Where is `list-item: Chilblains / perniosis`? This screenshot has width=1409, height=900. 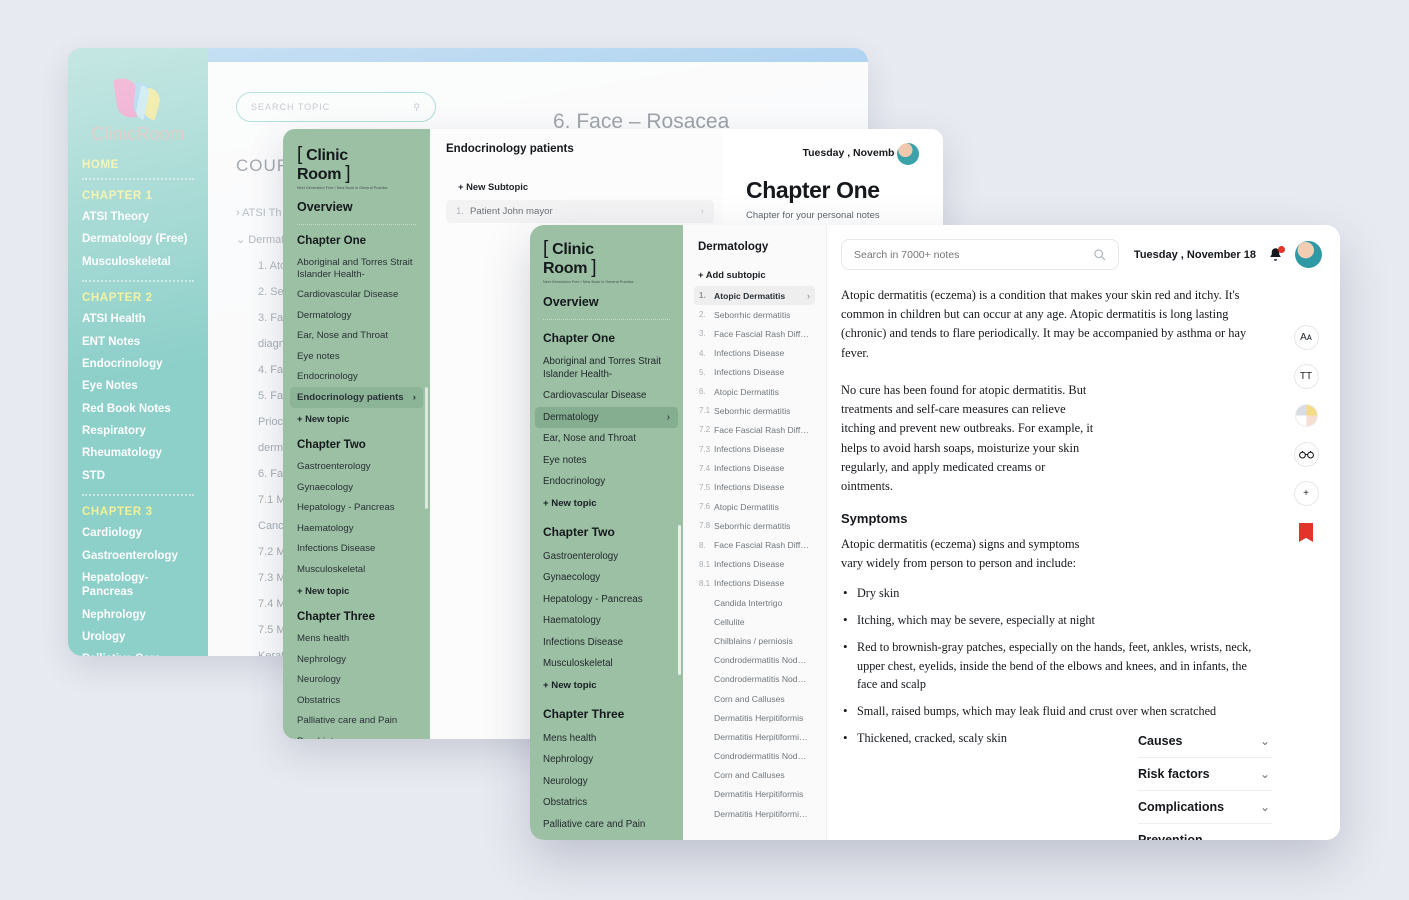
list-item: Chilblains / perniosis is located at coordinates (754, 640).